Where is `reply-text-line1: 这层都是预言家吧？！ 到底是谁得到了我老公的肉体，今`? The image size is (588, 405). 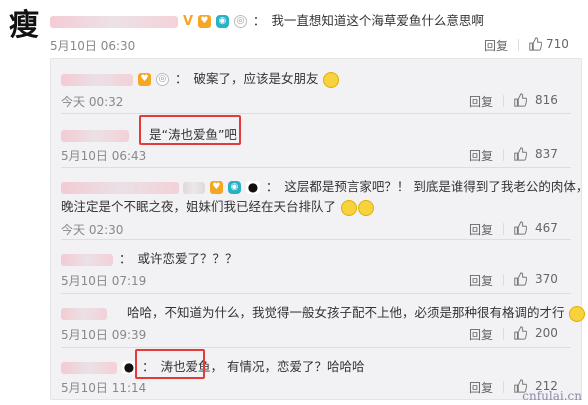 reply-text-line1: 这层都是预言家吧？！ 到底是谁得到了我老公的肉体，今 is located at coordinates (436, 186).